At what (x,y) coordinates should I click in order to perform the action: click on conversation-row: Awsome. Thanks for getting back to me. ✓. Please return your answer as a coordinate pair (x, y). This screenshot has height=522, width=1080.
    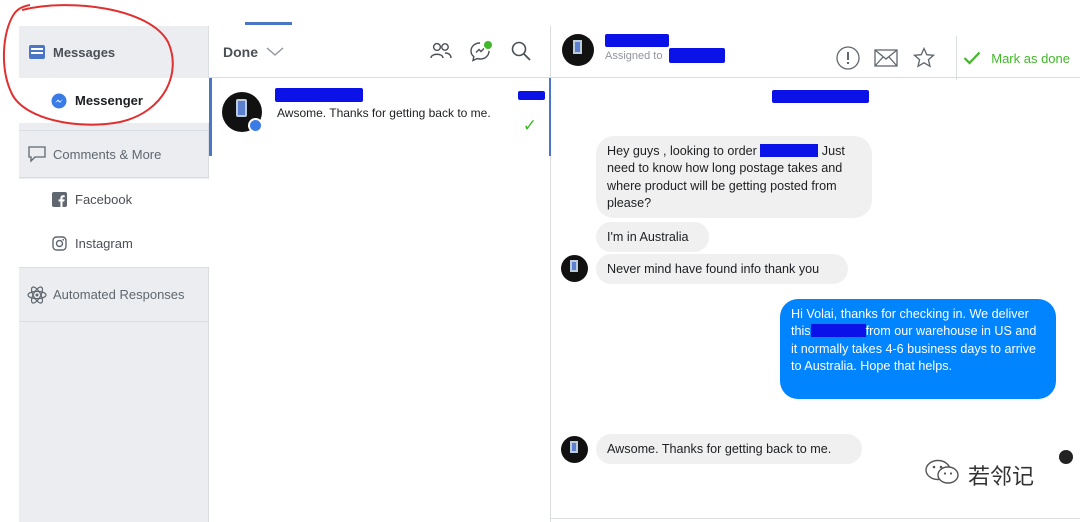
    Looking at the image, I should click on (380, 117).